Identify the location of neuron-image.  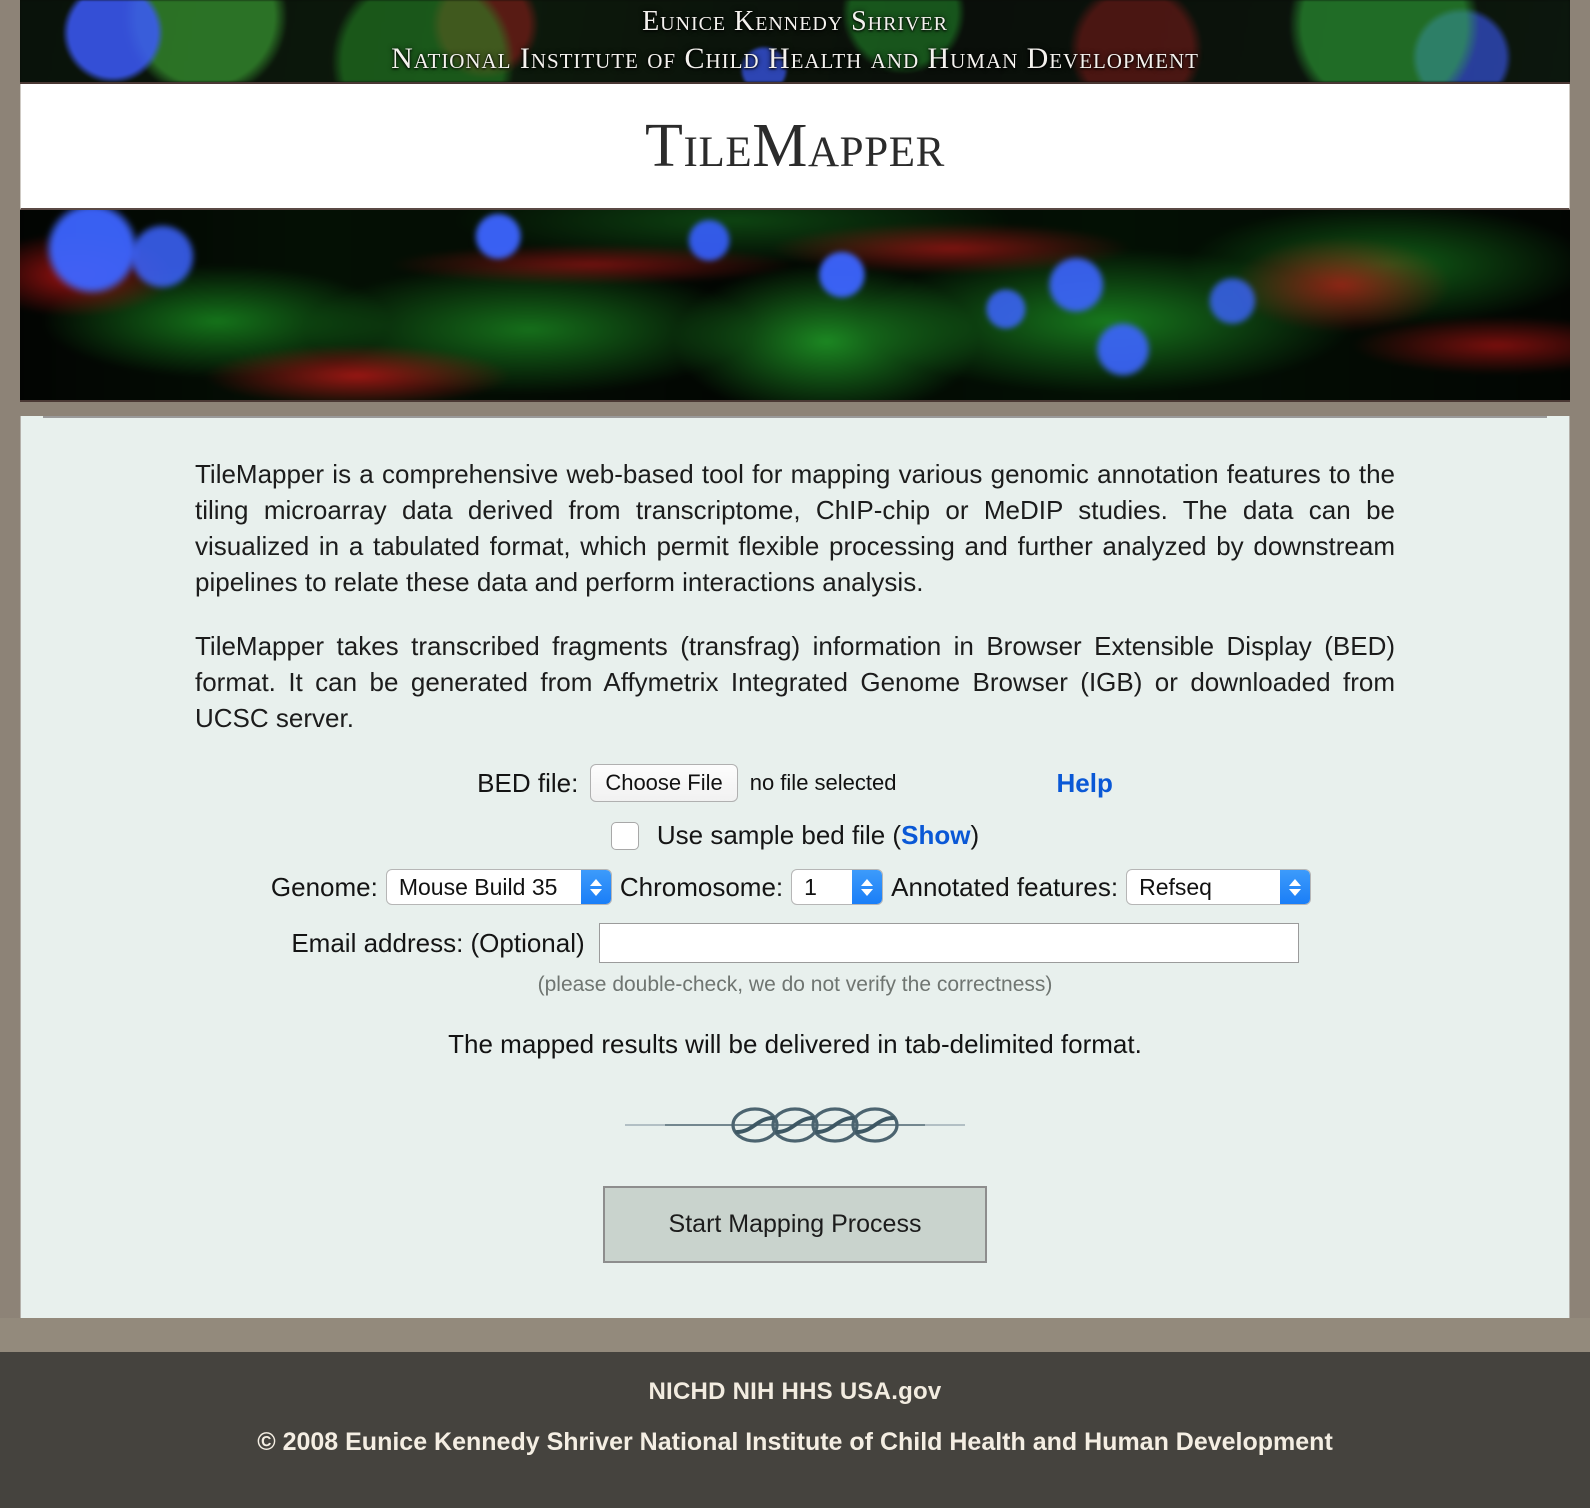
(795, 305).